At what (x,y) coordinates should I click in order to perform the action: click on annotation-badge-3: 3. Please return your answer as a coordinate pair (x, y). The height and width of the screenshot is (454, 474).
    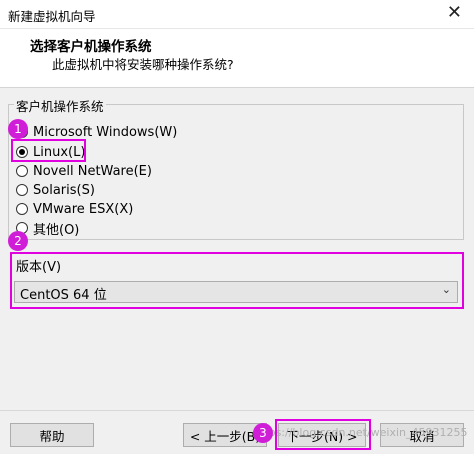
    Looking at the image, I should click on (263, 433).